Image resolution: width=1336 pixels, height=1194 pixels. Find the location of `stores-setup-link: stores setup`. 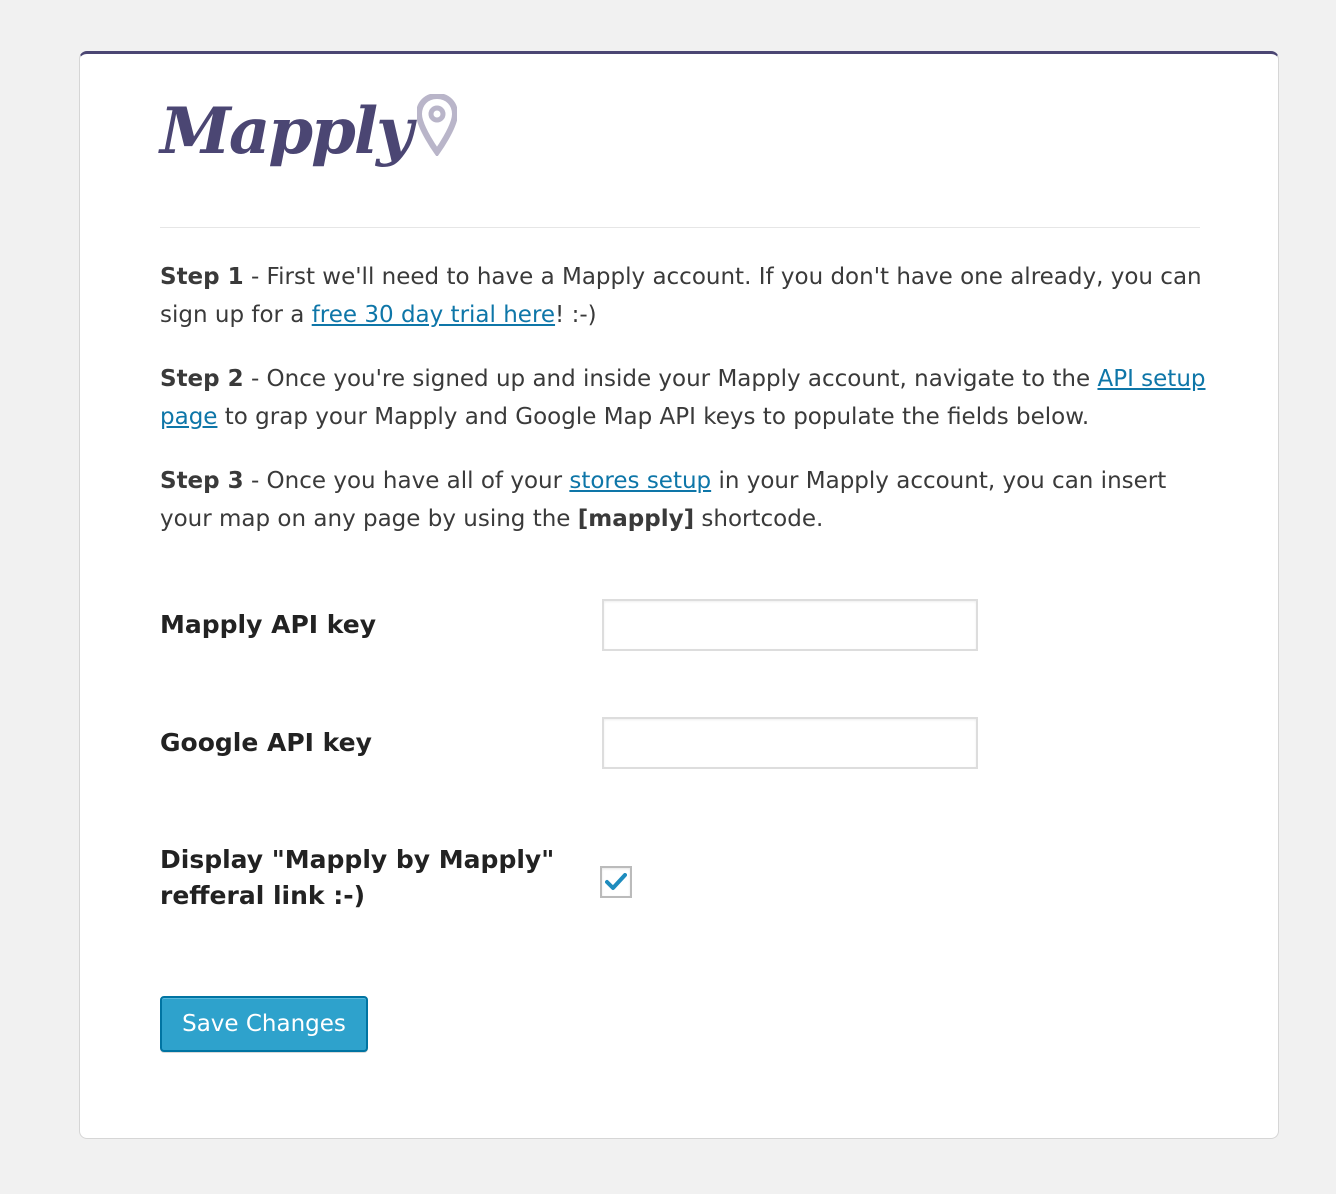

stores-setup-link: stores setup is located at coordinates (640, 481).